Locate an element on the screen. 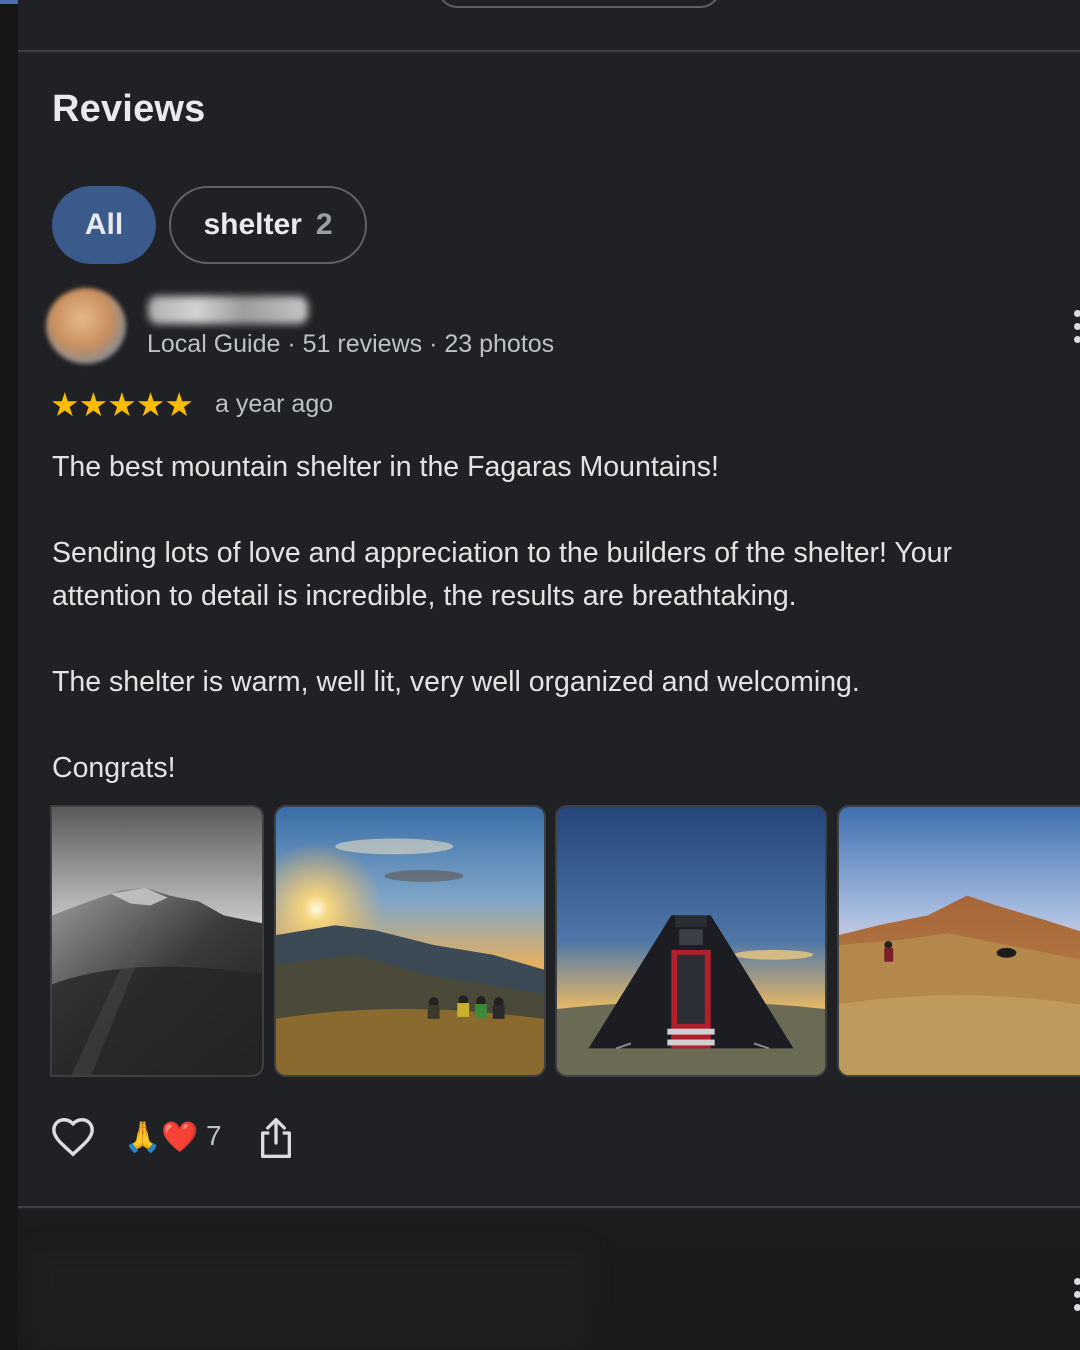 The image size is (1080, 1350). review-paragraph: Congrats! is located at coordinates (114, 768).